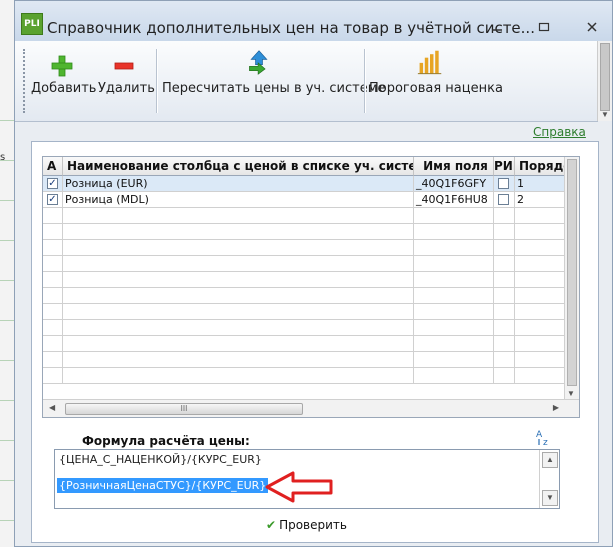 The image size is (613, 547). I want to click on row-field-cell: _40Q1F6GFY, so click(454, 184).